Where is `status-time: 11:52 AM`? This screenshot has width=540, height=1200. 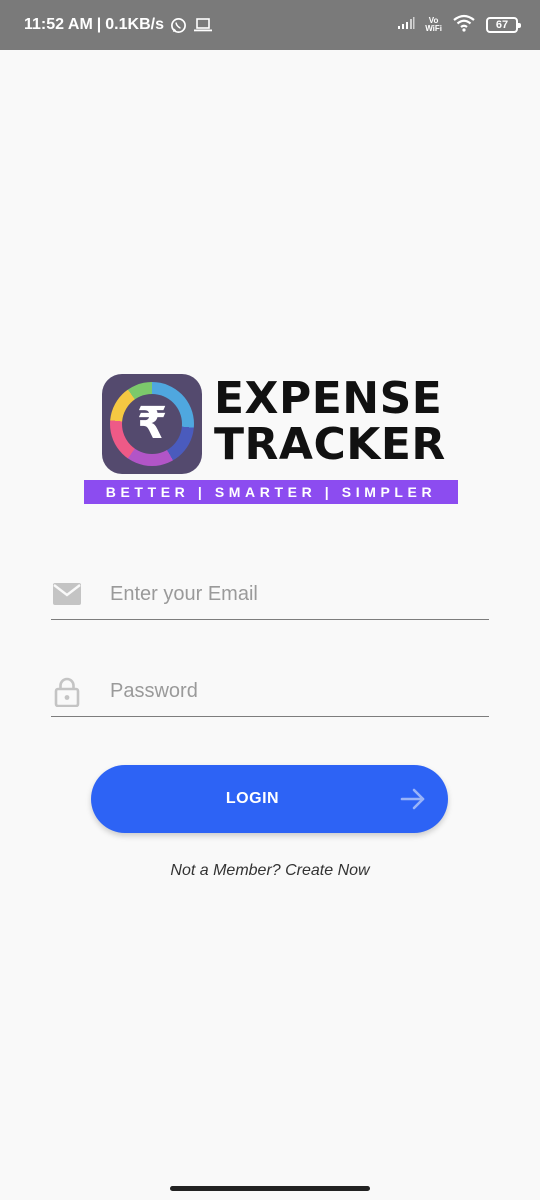
status-time: 11:52 AM is located at coordinates (58, 24).